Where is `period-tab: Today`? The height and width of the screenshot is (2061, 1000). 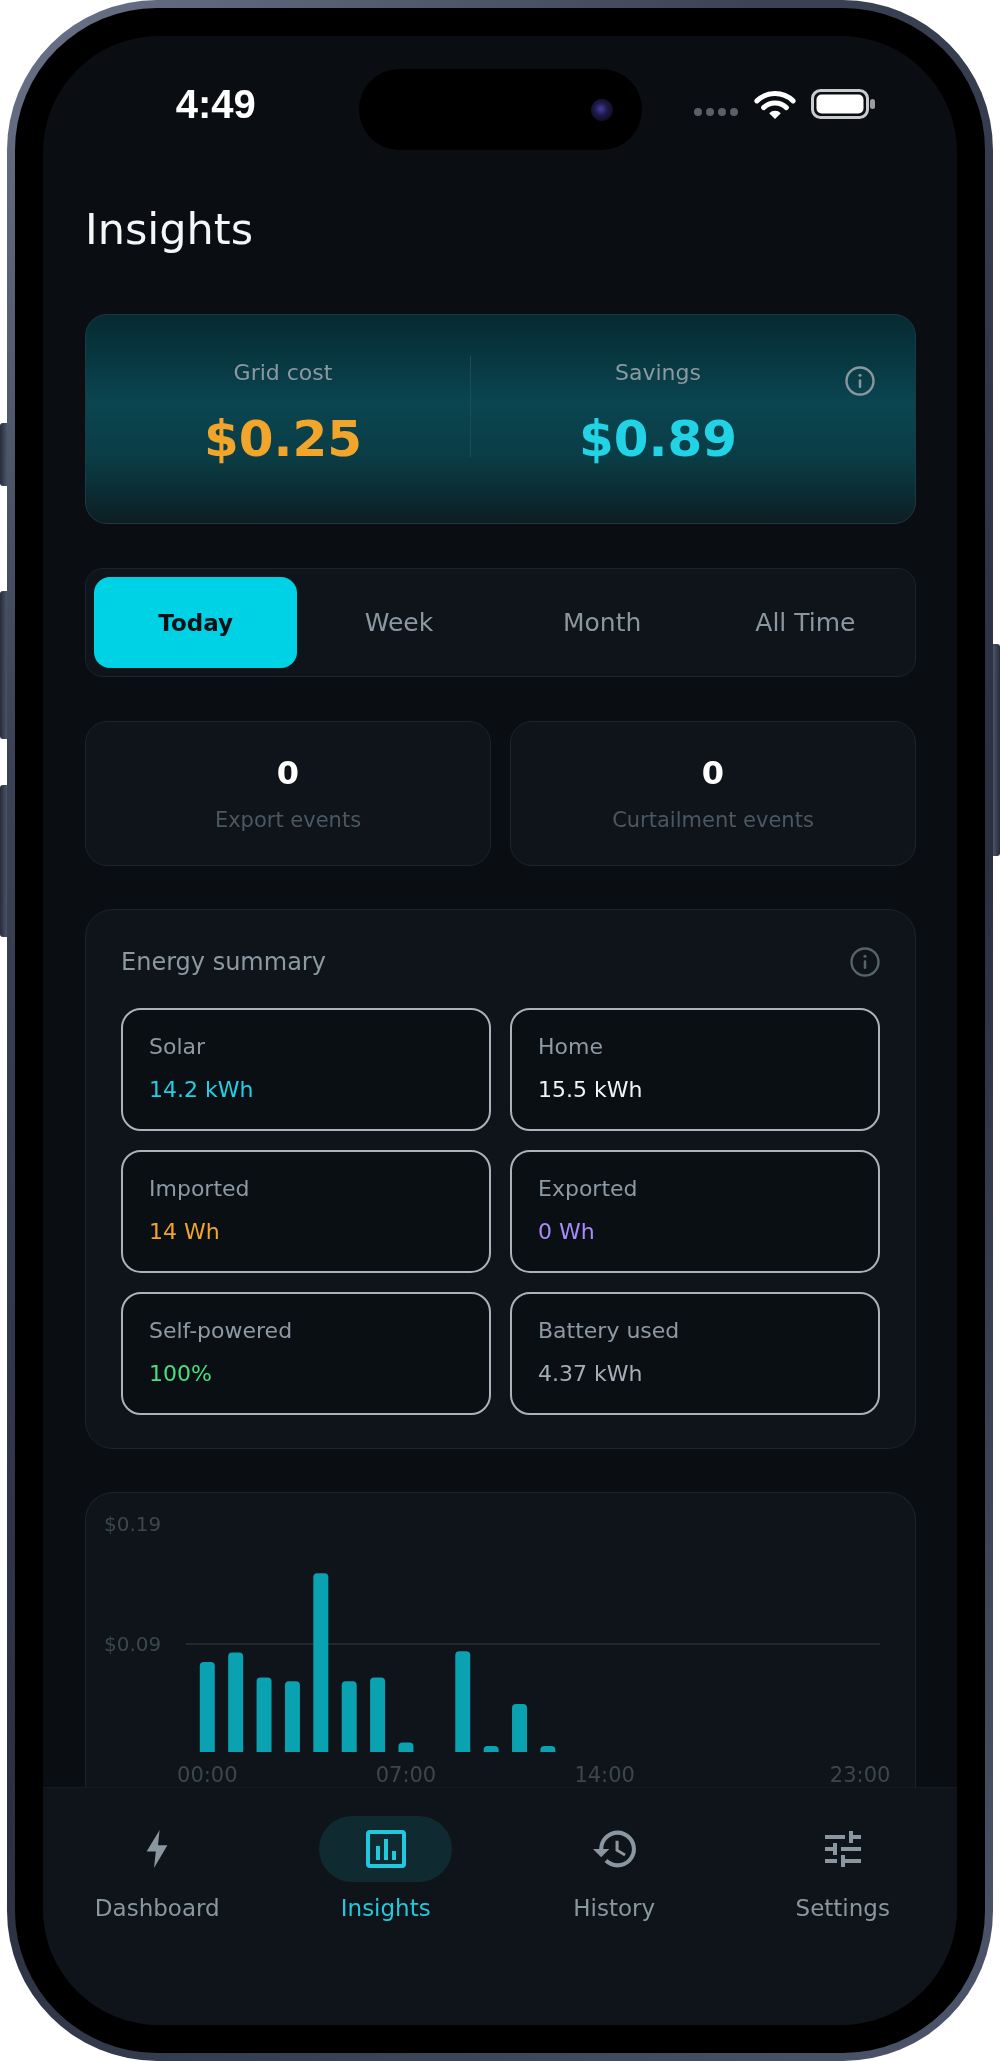 period-tab: Today is located at coordinates (196, 622).